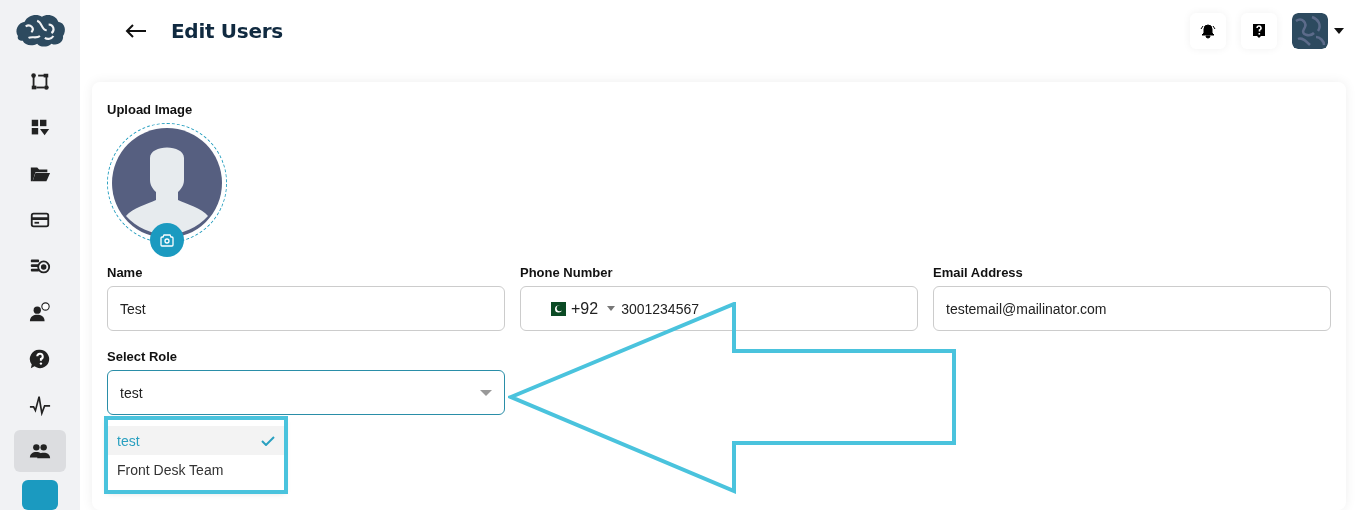  What do you see at coordinates (719, 308) in the screenshot?
I see `phone-field: +92 3001234567` at bounding box center [719, 308].